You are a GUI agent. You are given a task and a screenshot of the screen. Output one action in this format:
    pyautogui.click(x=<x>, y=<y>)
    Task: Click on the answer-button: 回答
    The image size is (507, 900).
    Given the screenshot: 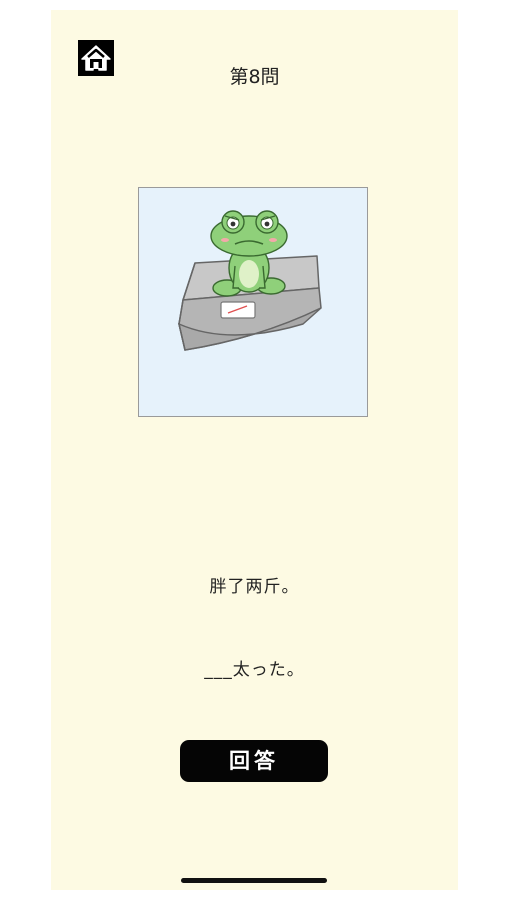 What is the action you would take?
    pyautogui.click(x=254, y=761)
    